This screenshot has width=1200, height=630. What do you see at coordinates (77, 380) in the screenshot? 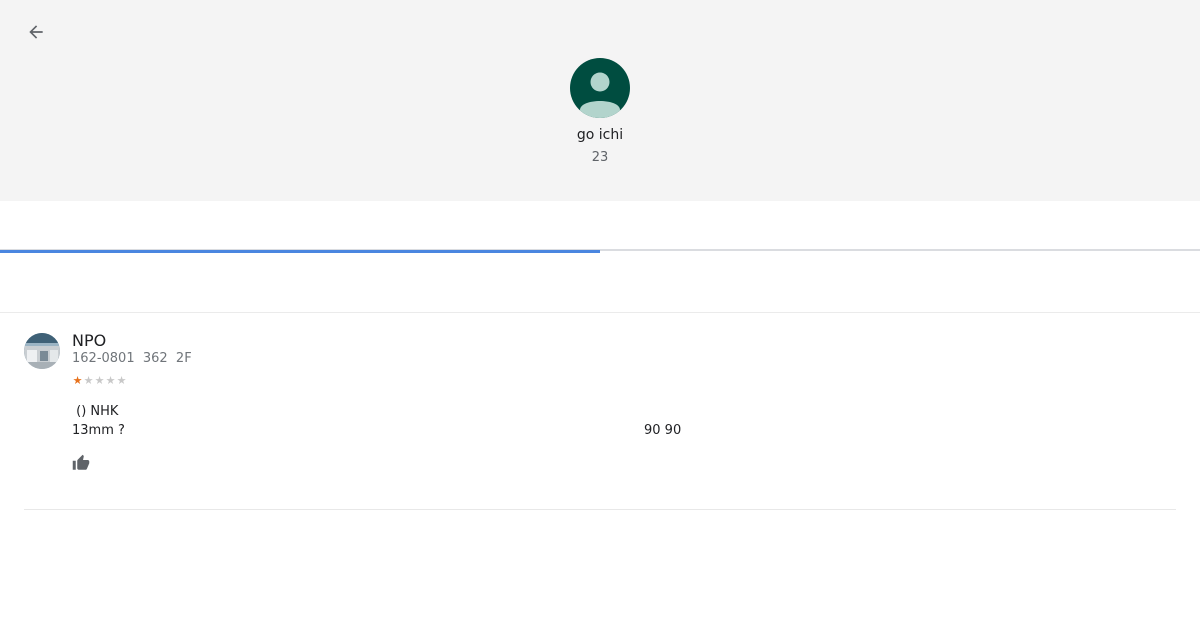
I see `star-filled-icon: ★` at bounding box center [77, 380].